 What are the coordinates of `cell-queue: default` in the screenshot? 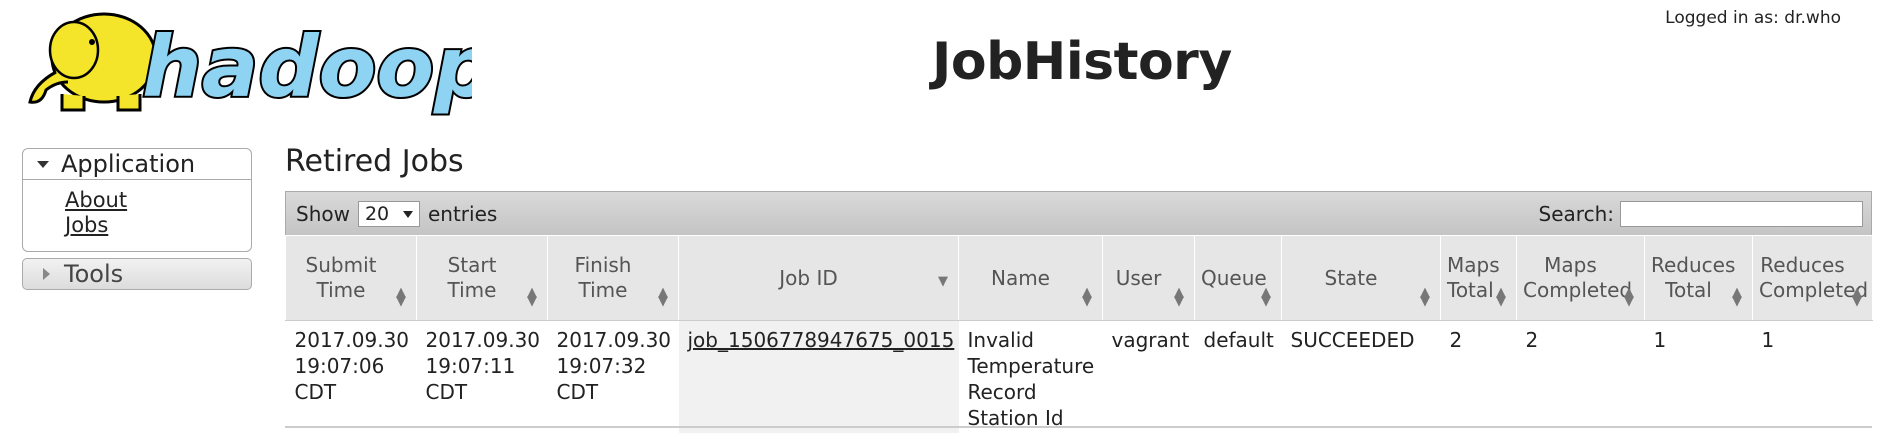 It's located at (1238, 377).